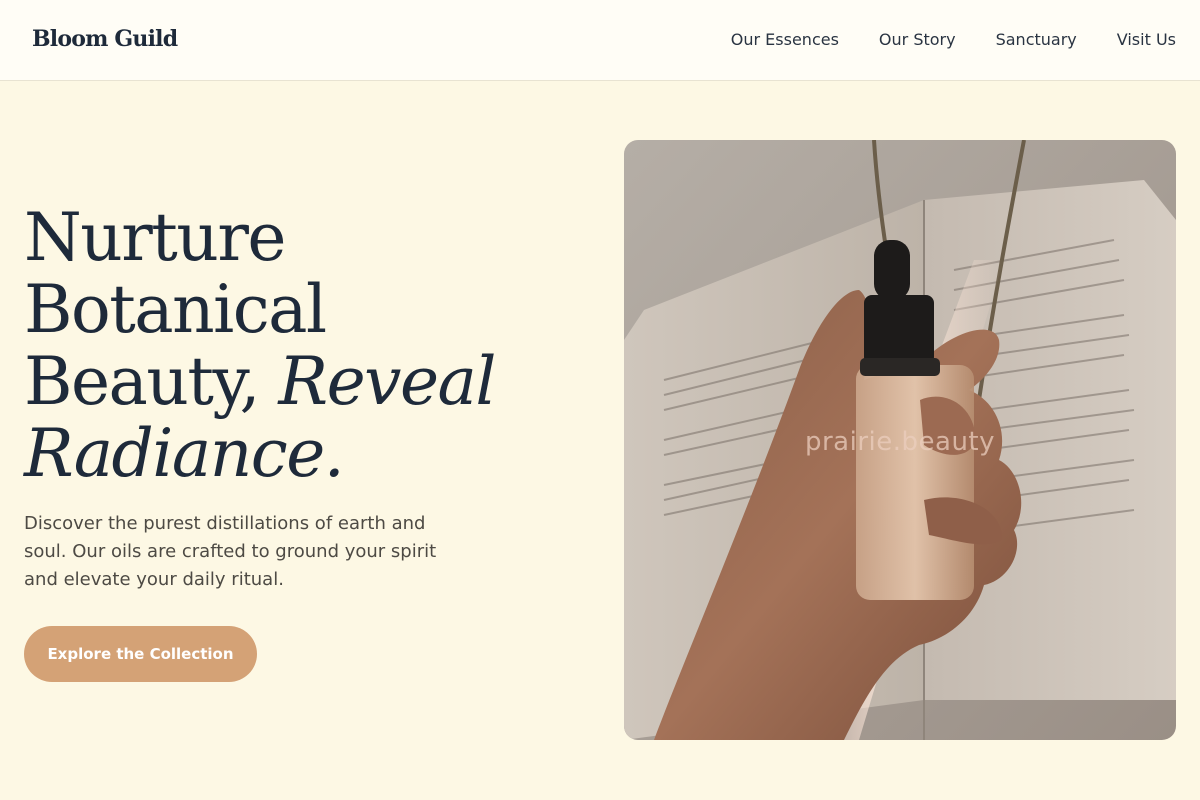 The width and height of the screenshot is (1200, 800). I want to click on nav-link-sanctuary: Sanctuary, so click(1036, 39).